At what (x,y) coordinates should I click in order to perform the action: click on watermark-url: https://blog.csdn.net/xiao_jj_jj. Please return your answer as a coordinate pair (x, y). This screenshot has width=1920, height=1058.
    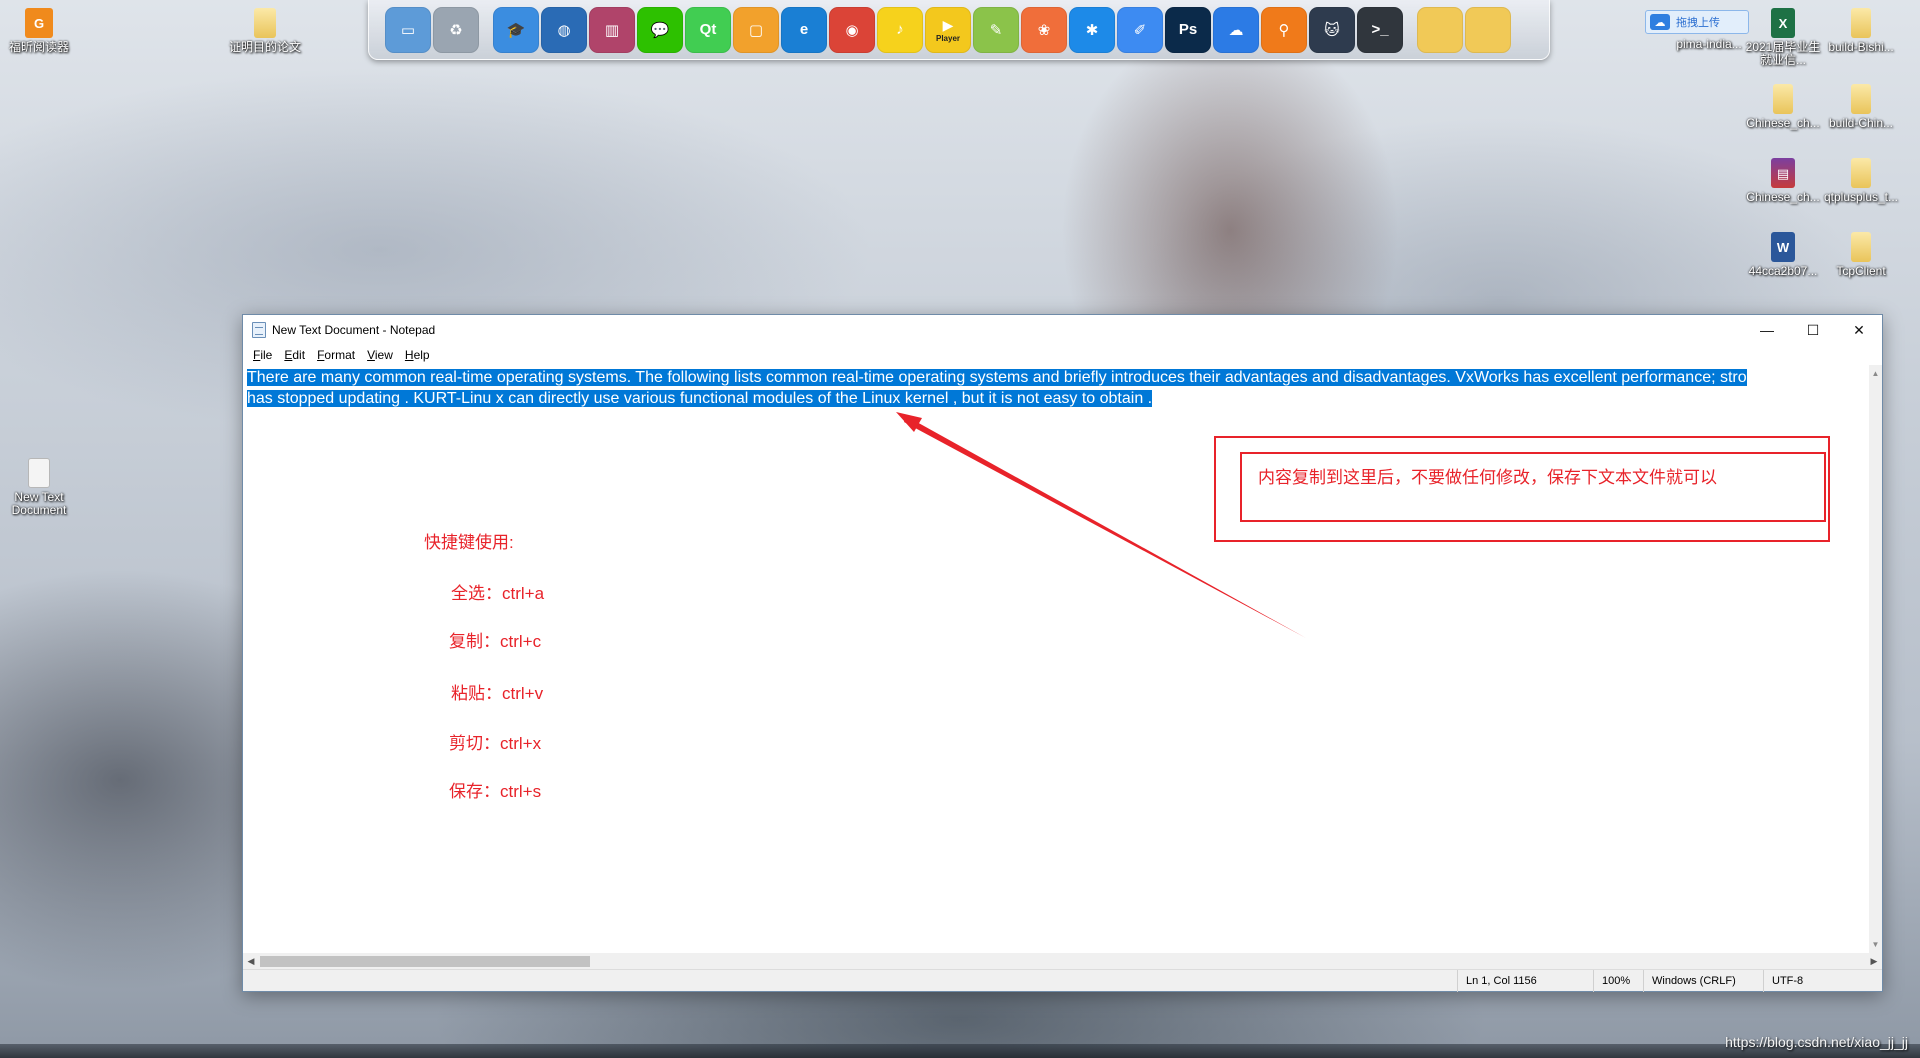
    Looking at the image, I should click on (1816, 1042).